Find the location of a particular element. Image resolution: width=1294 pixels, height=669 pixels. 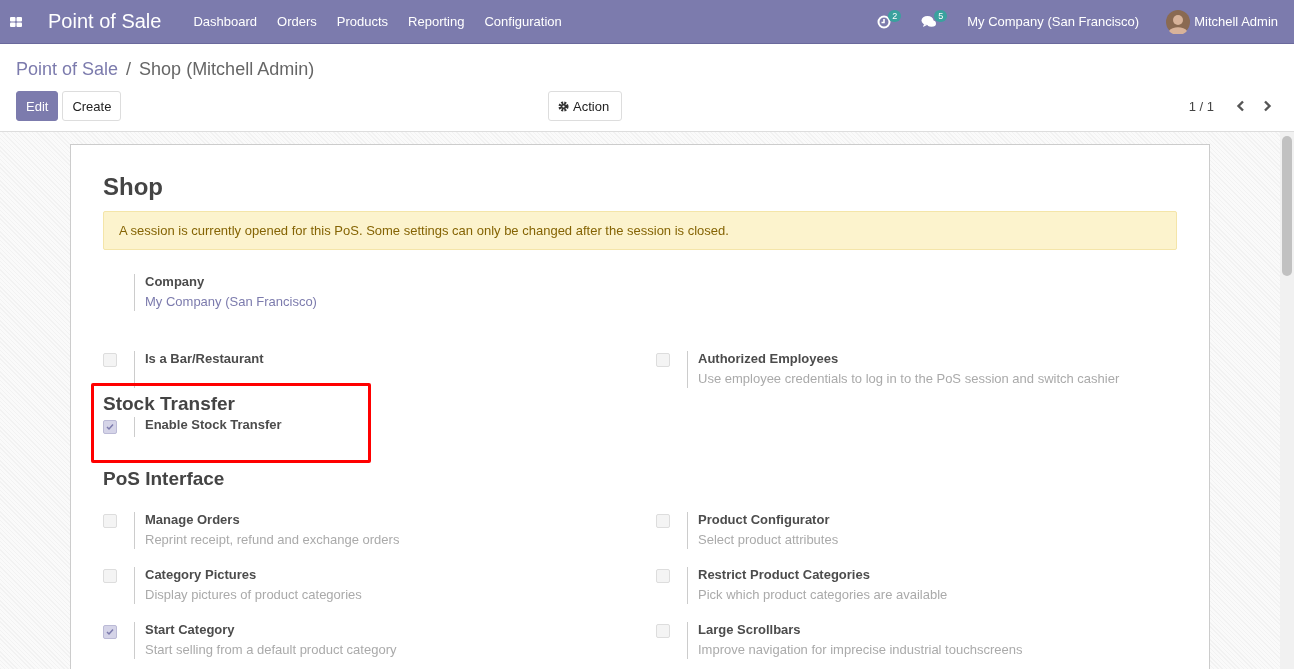

setting-description: Select product attributes is located at coordinates (768, 539).